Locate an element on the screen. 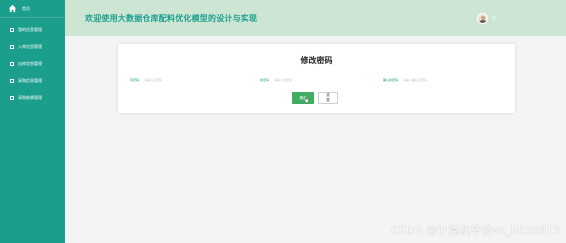 This screenshot has height=243, width=566. pointer-cursor-icon is located at coordinates (306, 100).